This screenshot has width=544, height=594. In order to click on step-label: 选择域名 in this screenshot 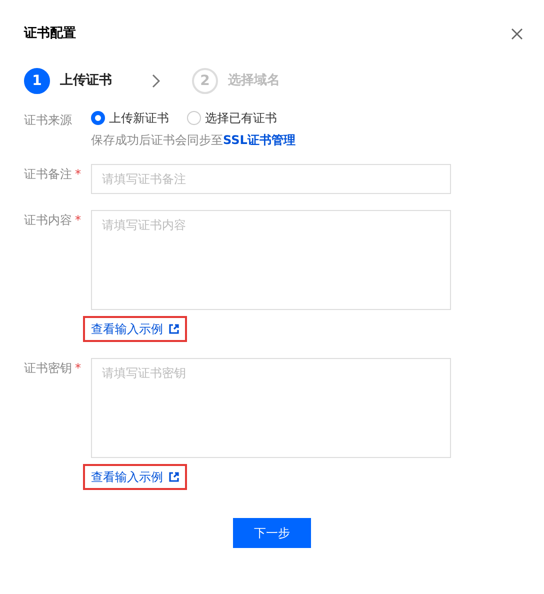, I will do `click(254, 81)`.